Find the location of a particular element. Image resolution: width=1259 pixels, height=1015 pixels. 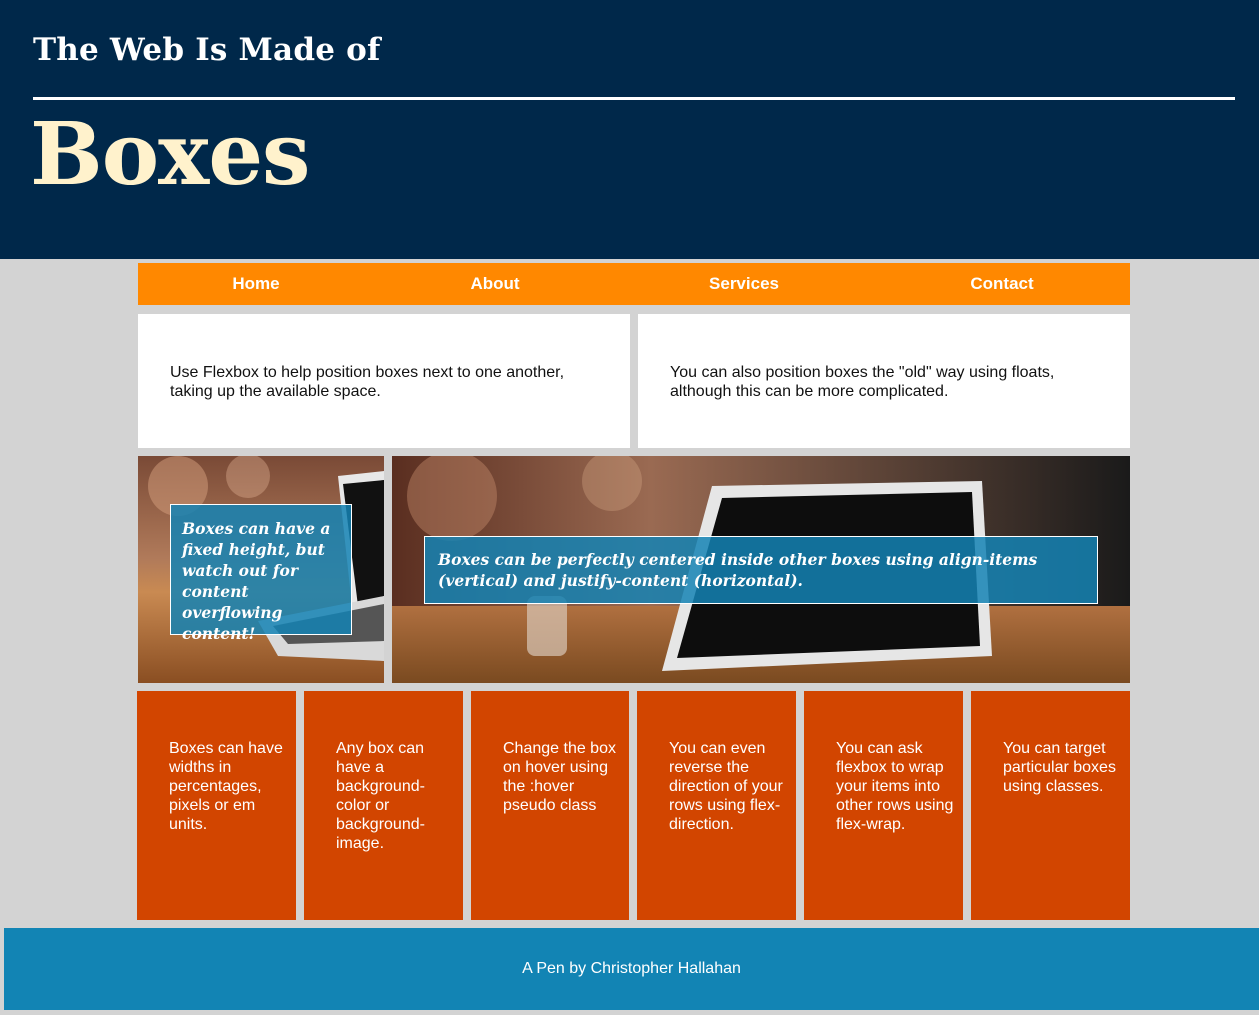

nav-link-services: Services is located at coordinates (744, 284).